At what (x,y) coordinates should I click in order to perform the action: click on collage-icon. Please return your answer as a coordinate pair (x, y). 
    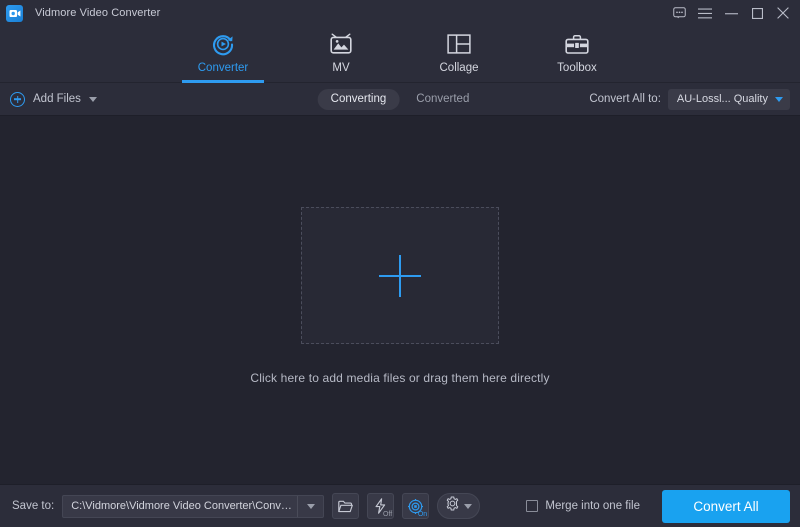
    Looking at the image, I should click on (459, 44).